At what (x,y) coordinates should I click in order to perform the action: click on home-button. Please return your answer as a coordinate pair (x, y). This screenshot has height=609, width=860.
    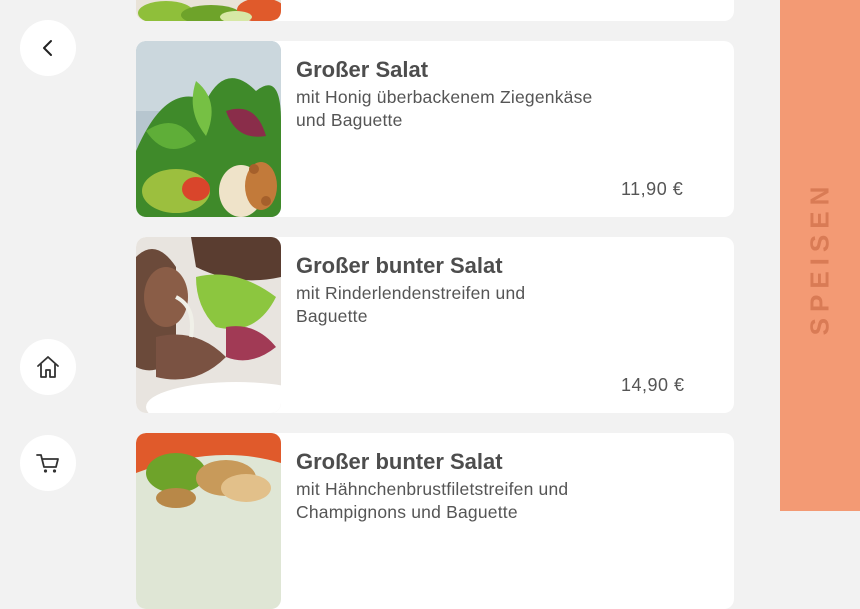
    Looking at the image, I should click on (48, 367).